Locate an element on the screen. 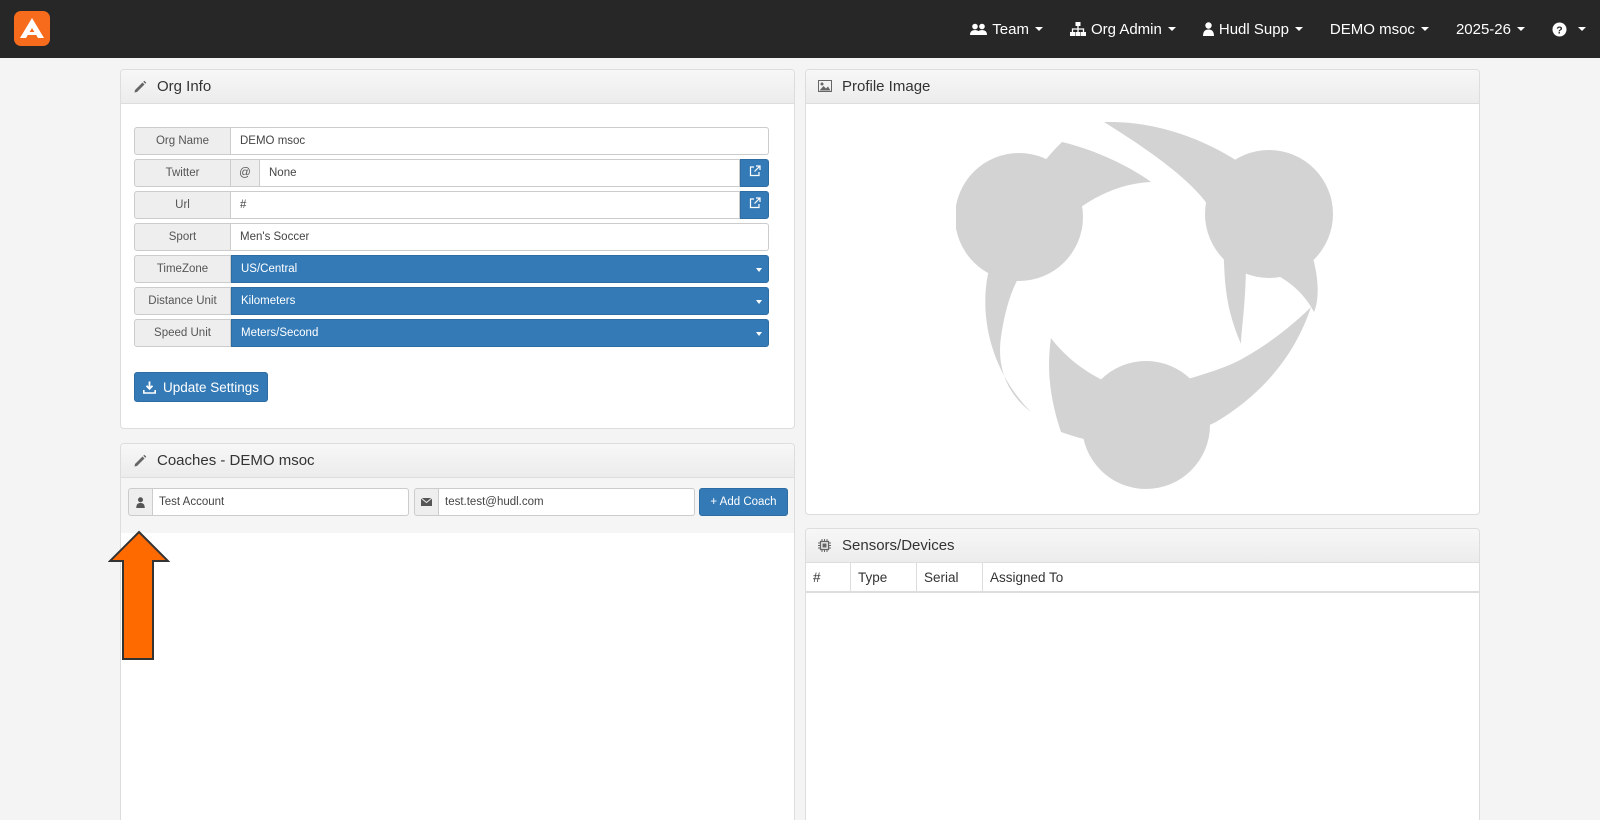  update-settings-label: Update Settings is located at coordinates (211, 387).